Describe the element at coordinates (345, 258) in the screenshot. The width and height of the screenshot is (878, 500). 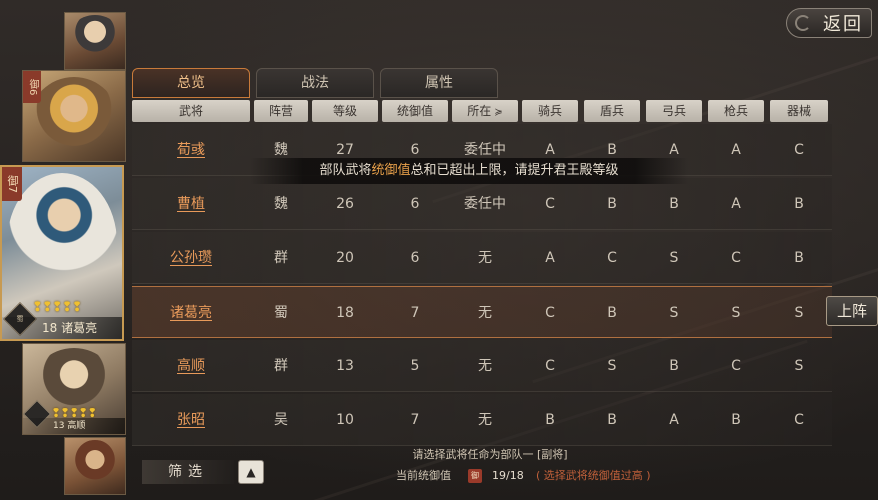
I see `level-cell: 20` at that location.